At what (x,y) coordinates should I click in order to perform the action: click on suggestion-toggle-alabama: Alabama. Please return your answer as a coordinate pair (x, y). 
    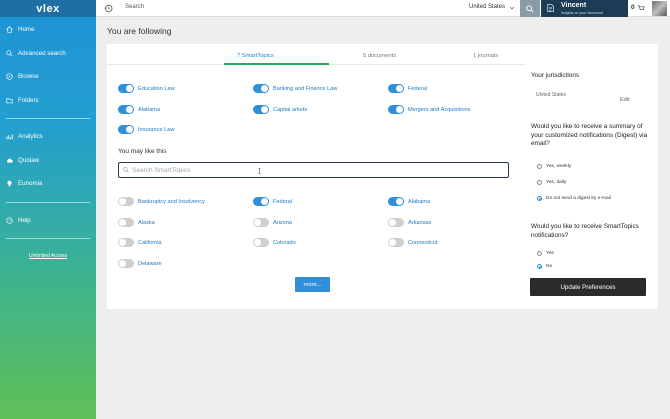
    Looking at the image, I should click on (409, 201).